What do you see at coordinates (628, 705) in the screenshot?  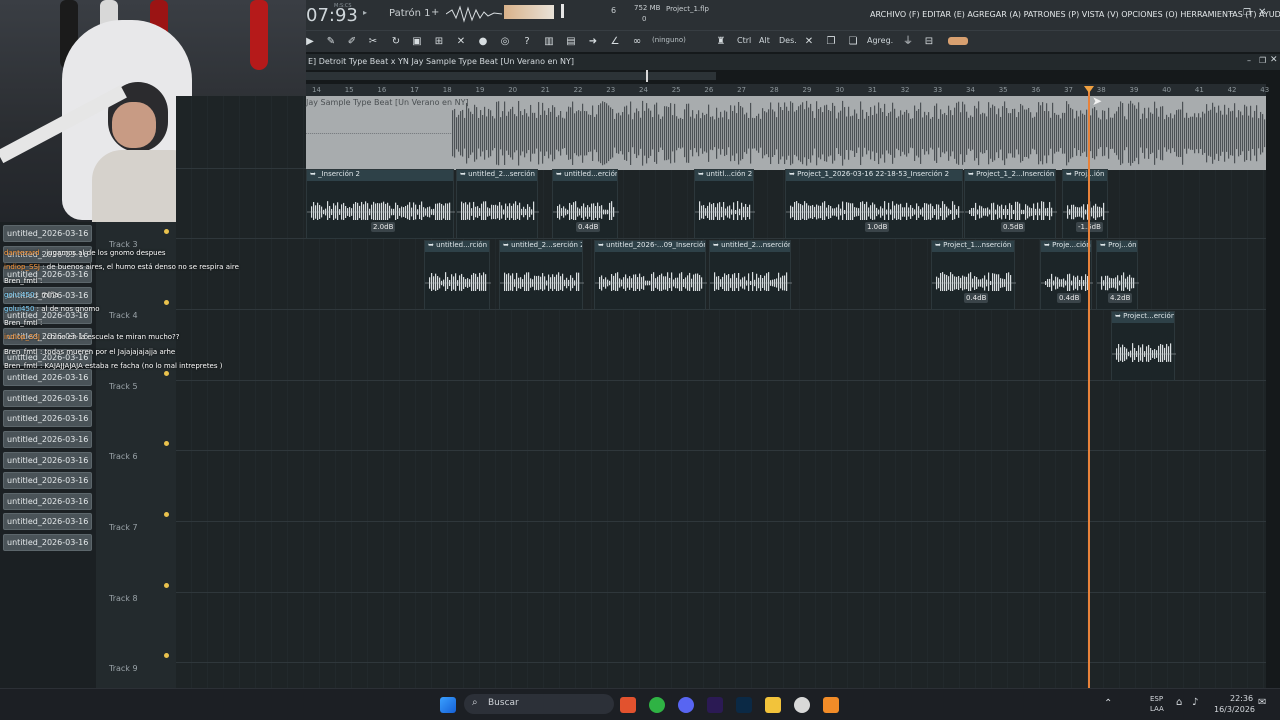 I see `brave-icon` at bounding box center [628, 705].